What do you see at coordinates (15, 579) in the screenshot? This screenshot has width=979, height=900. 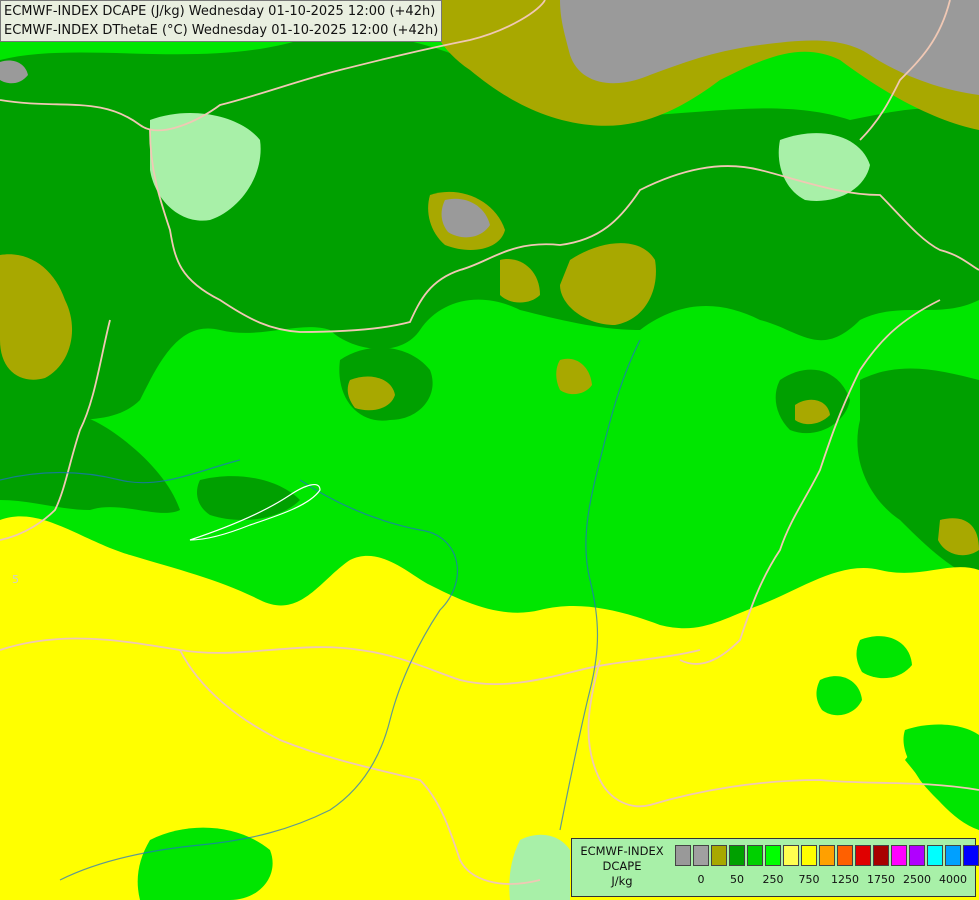 I see `contour-value-label: 5` at bounding box center [15, 579].